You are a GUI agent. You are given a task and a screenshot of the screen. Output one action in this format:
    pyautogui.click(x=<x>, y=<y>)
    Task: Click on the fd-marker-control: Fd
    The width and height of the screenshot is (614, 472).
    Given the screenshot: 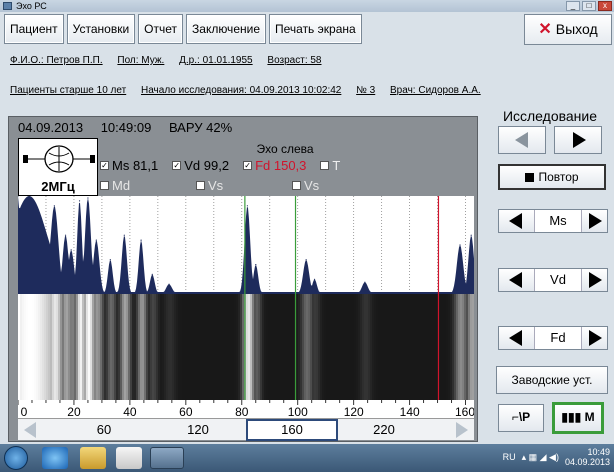 What is the action you would take?
    pyautogui.click(x=553, y=338)
    